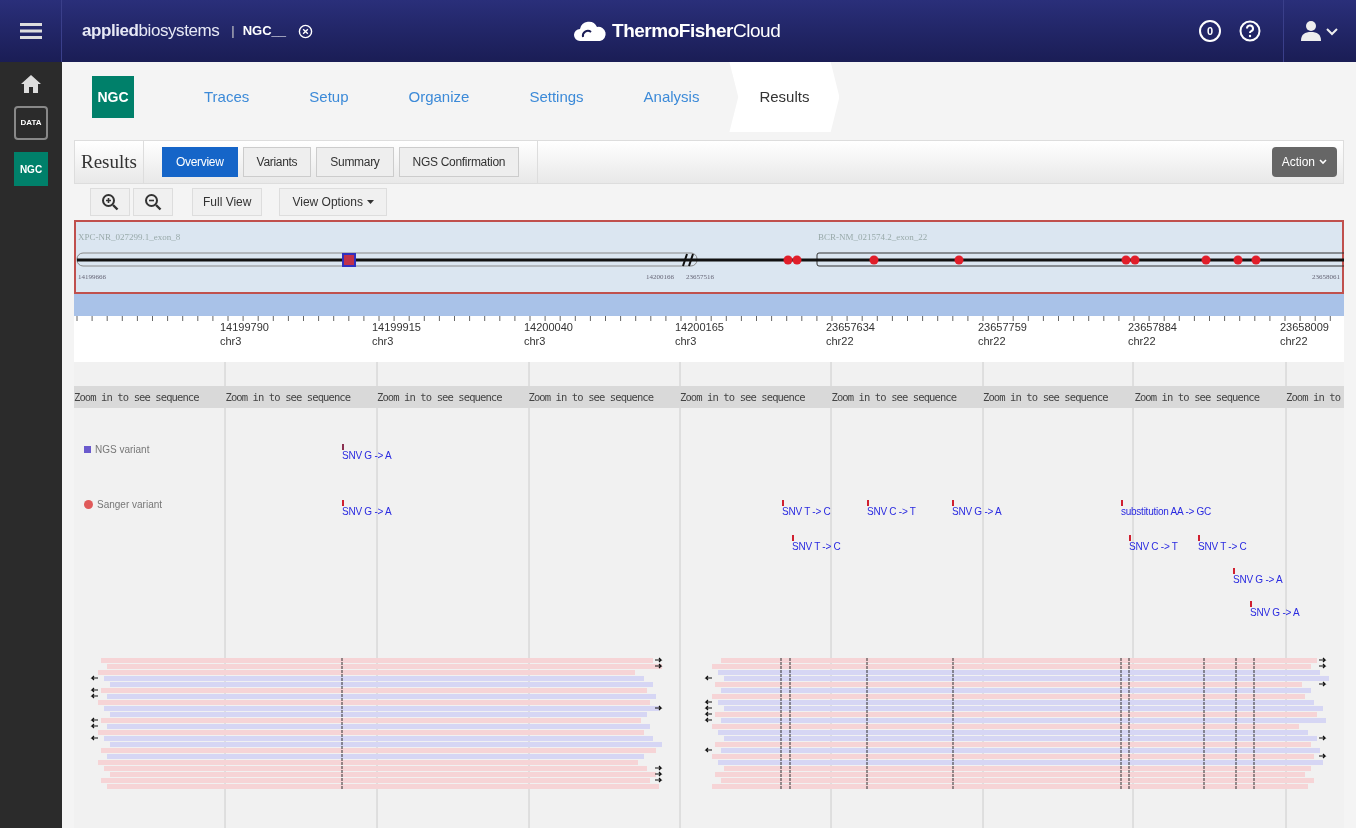  Describe the element at coordinates (355, 162) in the screenshot. I see `results-tab: Summary` at that location.